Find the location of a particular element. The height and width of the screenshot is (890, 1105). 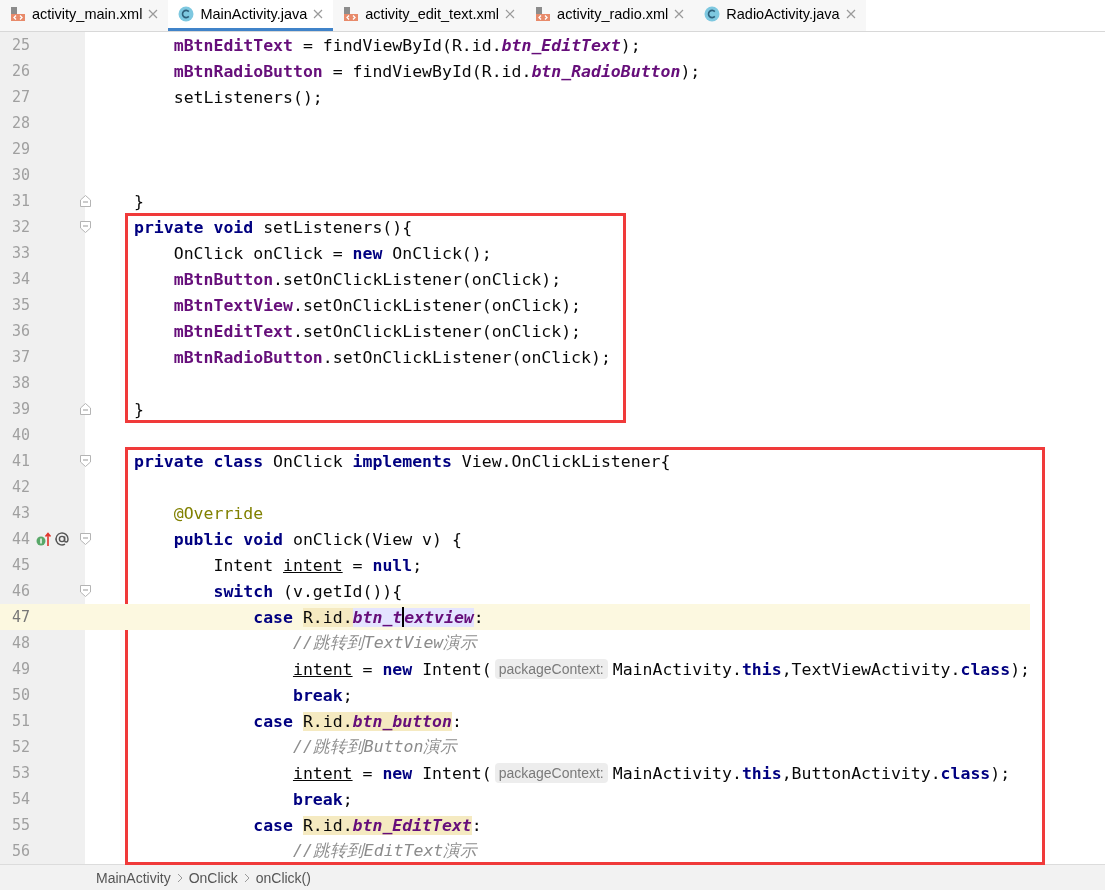

line-number: 36 is located at coordinates (20, 331).